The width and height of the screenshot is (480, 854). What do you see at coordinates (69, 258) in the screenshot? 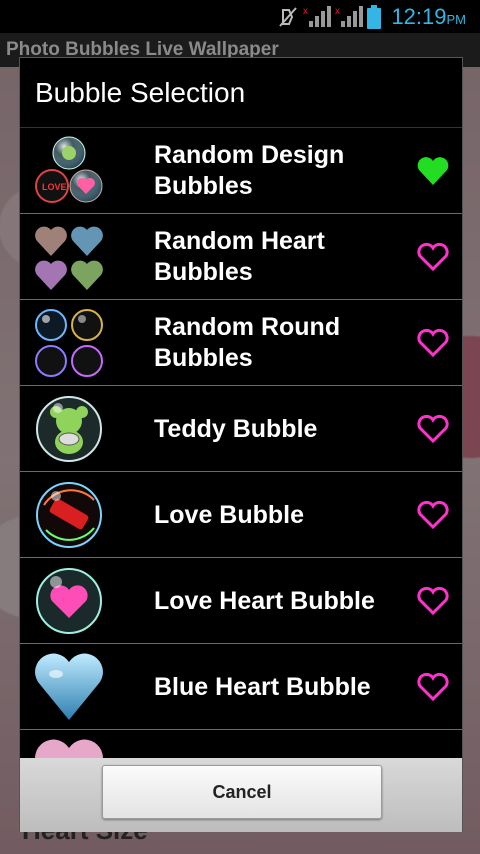
I see `heart-bubbles-icon` at bounding box center [69, 258].